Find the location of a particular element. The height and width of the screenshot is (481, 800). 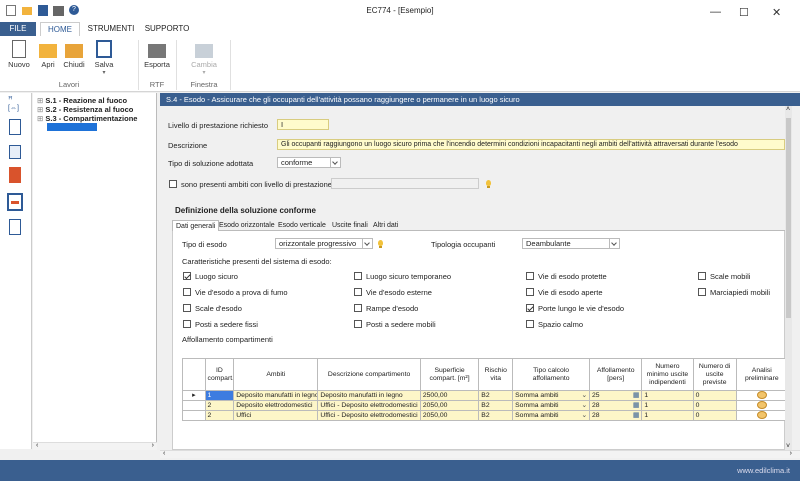

row-indicator: ▸ is located at coordinates (194, 395).